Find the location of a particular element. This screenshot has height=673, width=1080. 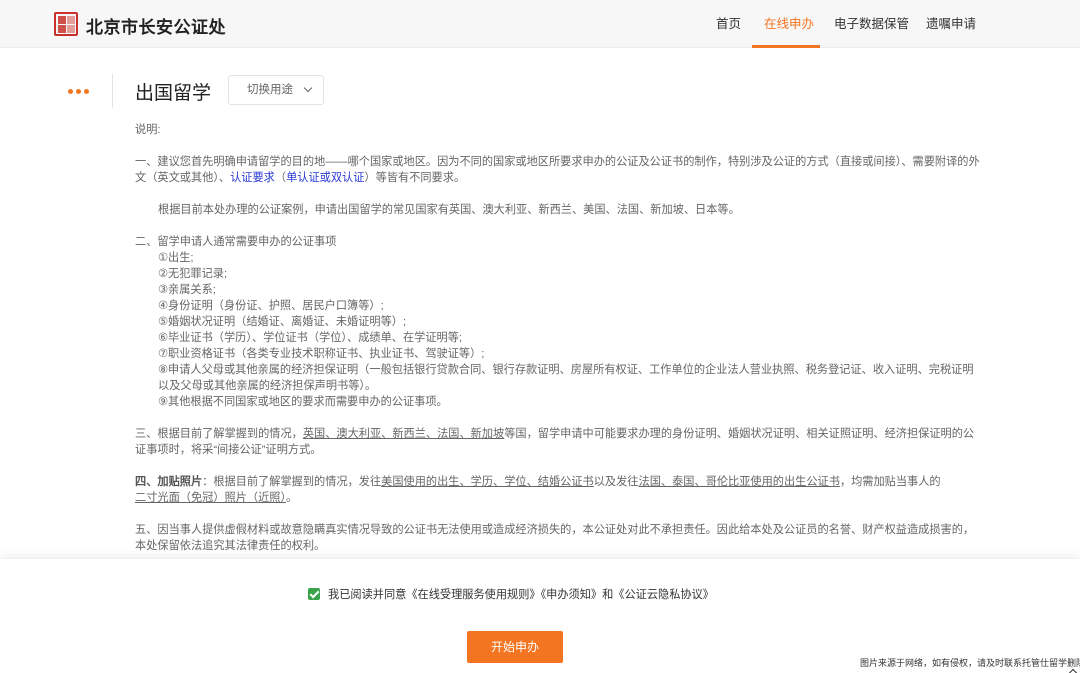

nav-will-apply: 遗嘱申请 is located at coordinates (951, 24).